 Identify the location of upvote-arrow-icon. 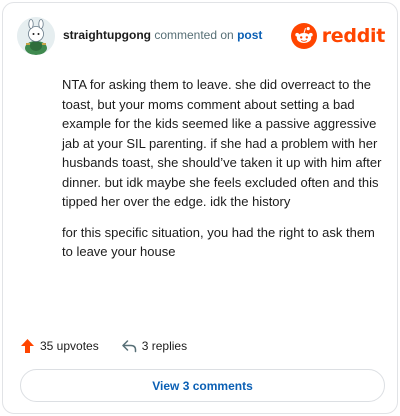
(27, 346).